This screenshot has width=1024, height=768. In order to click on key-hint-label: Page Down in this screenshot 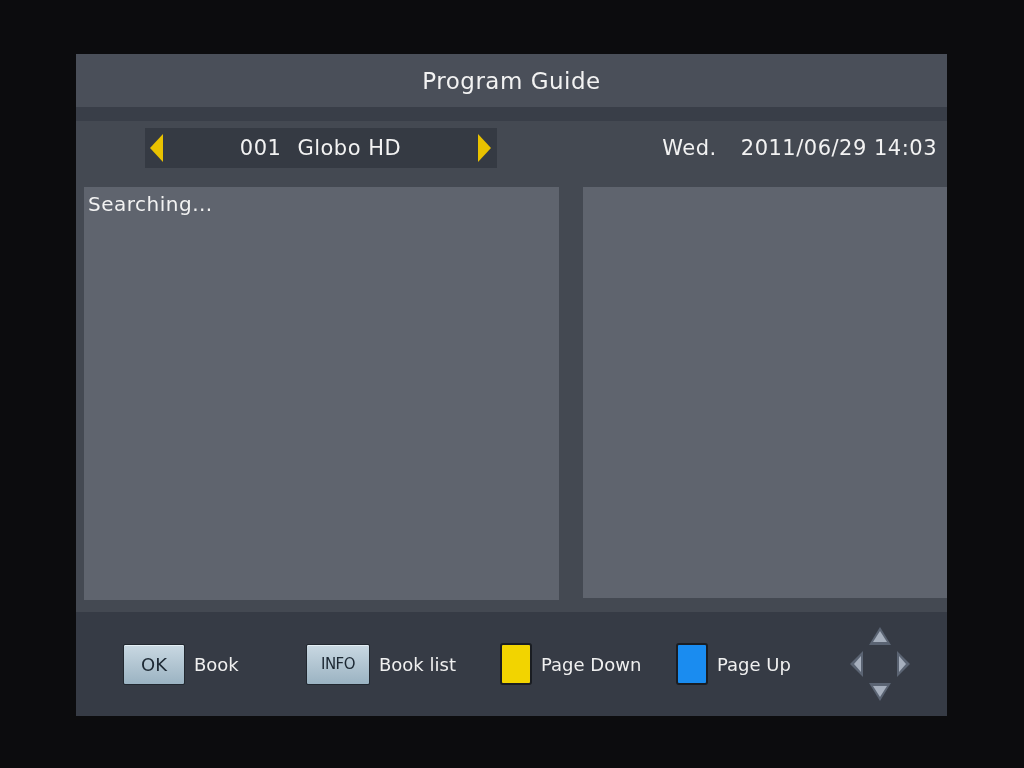, I will do `click(591, 664)`.